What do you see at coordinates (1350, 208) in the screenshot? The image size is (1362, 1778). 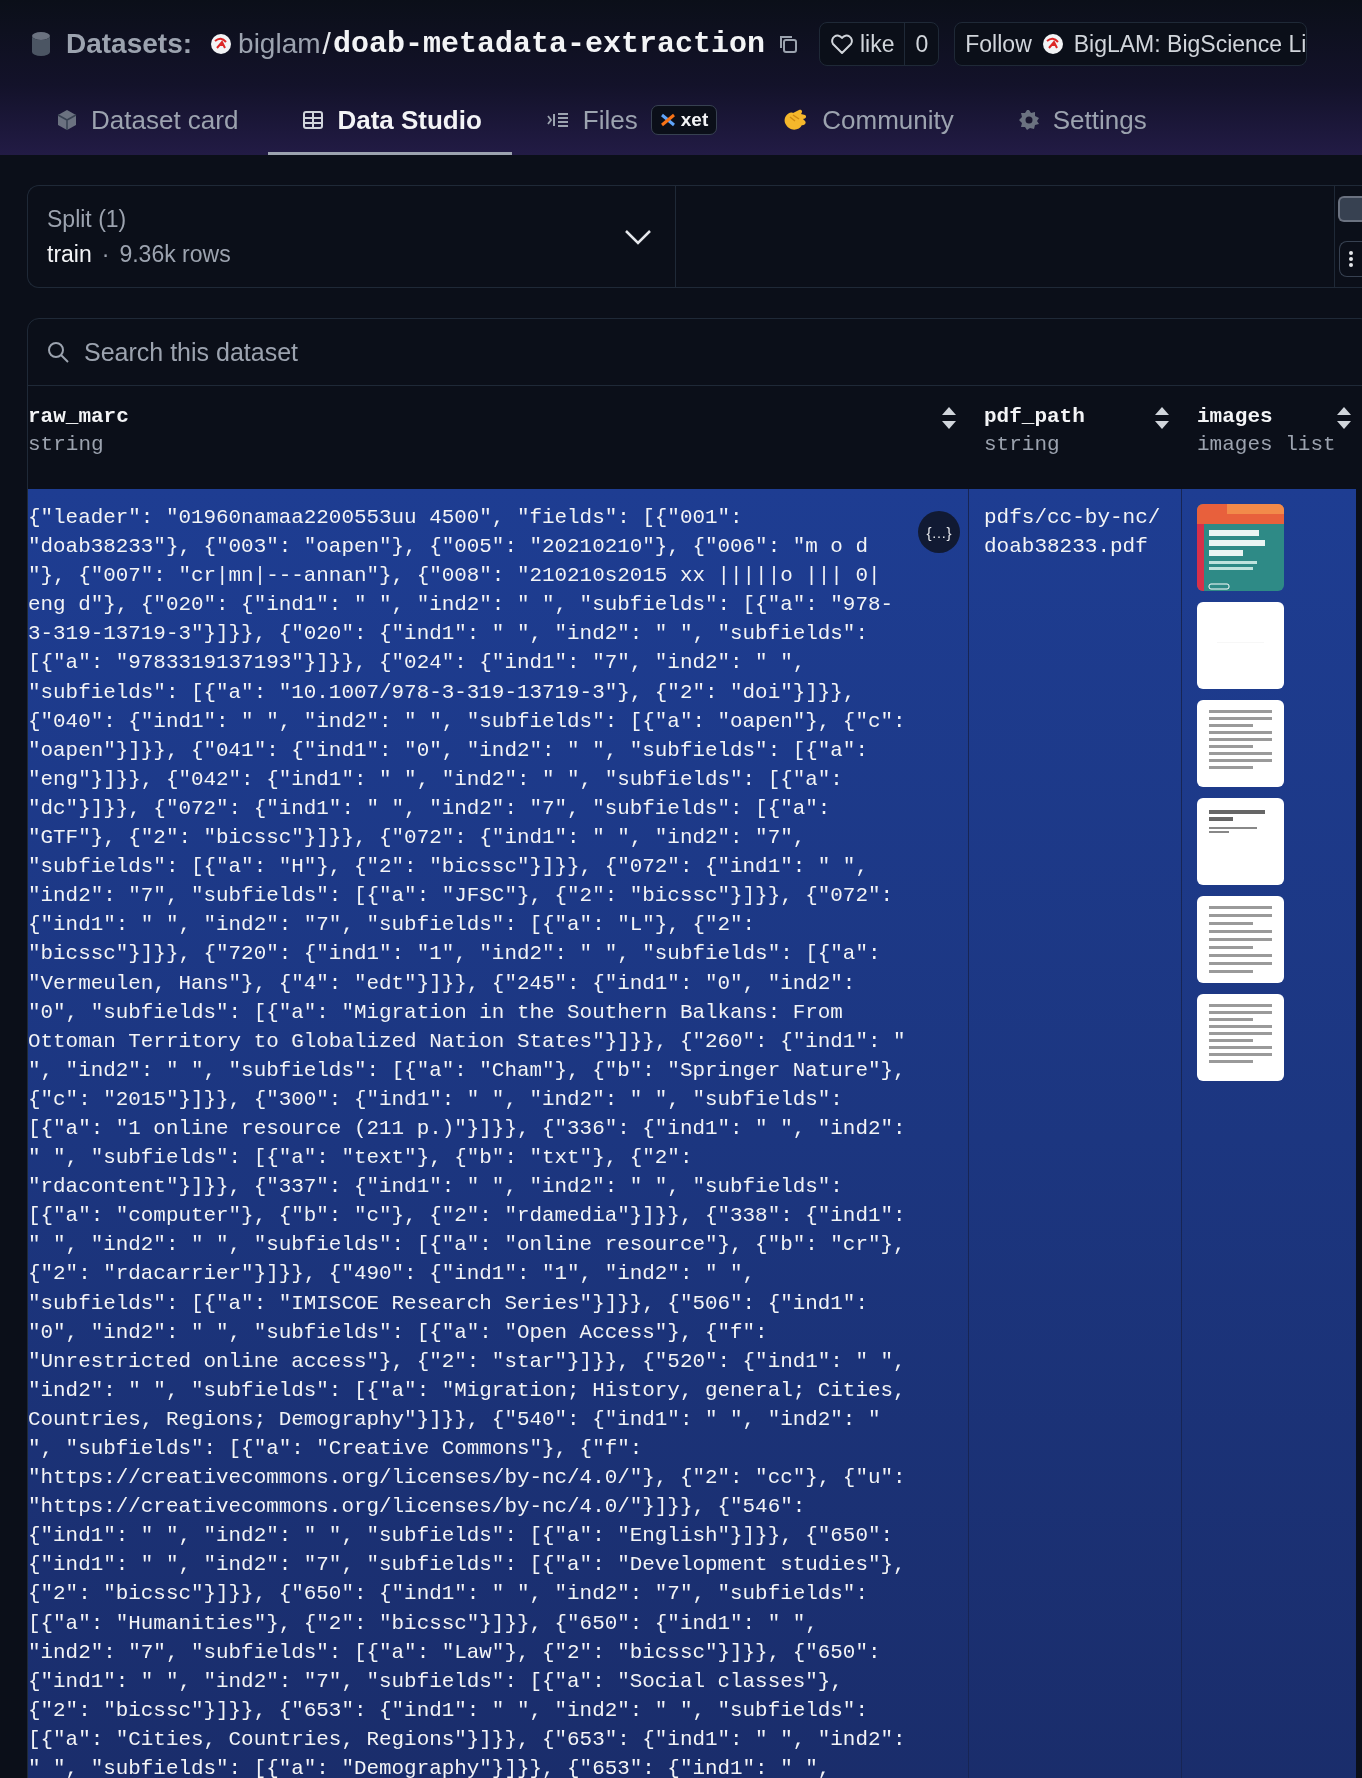 I see `toggle-button` at bounding box center [1350, 208].